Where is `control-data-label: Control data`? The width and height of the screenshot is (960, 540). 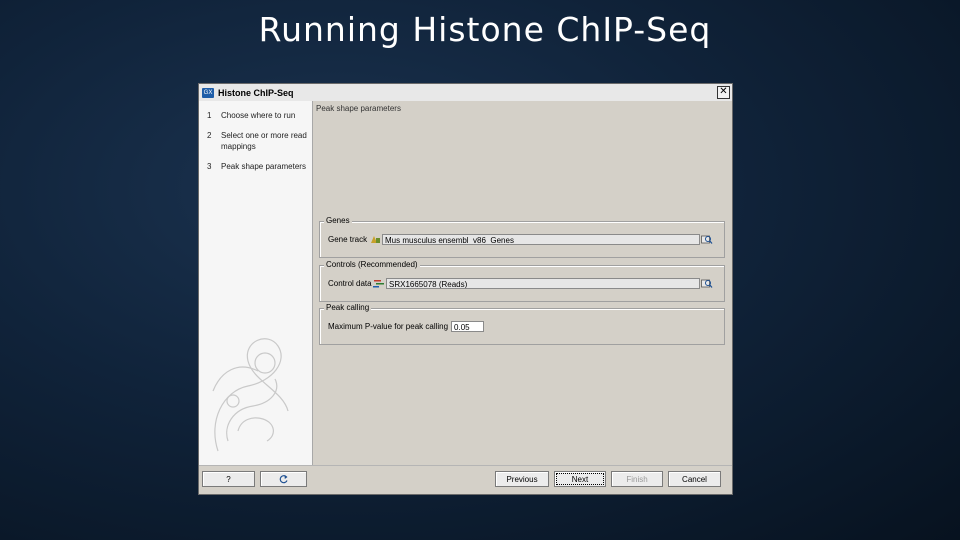 control-data-label: Control data is located at coordinates (350, 283).